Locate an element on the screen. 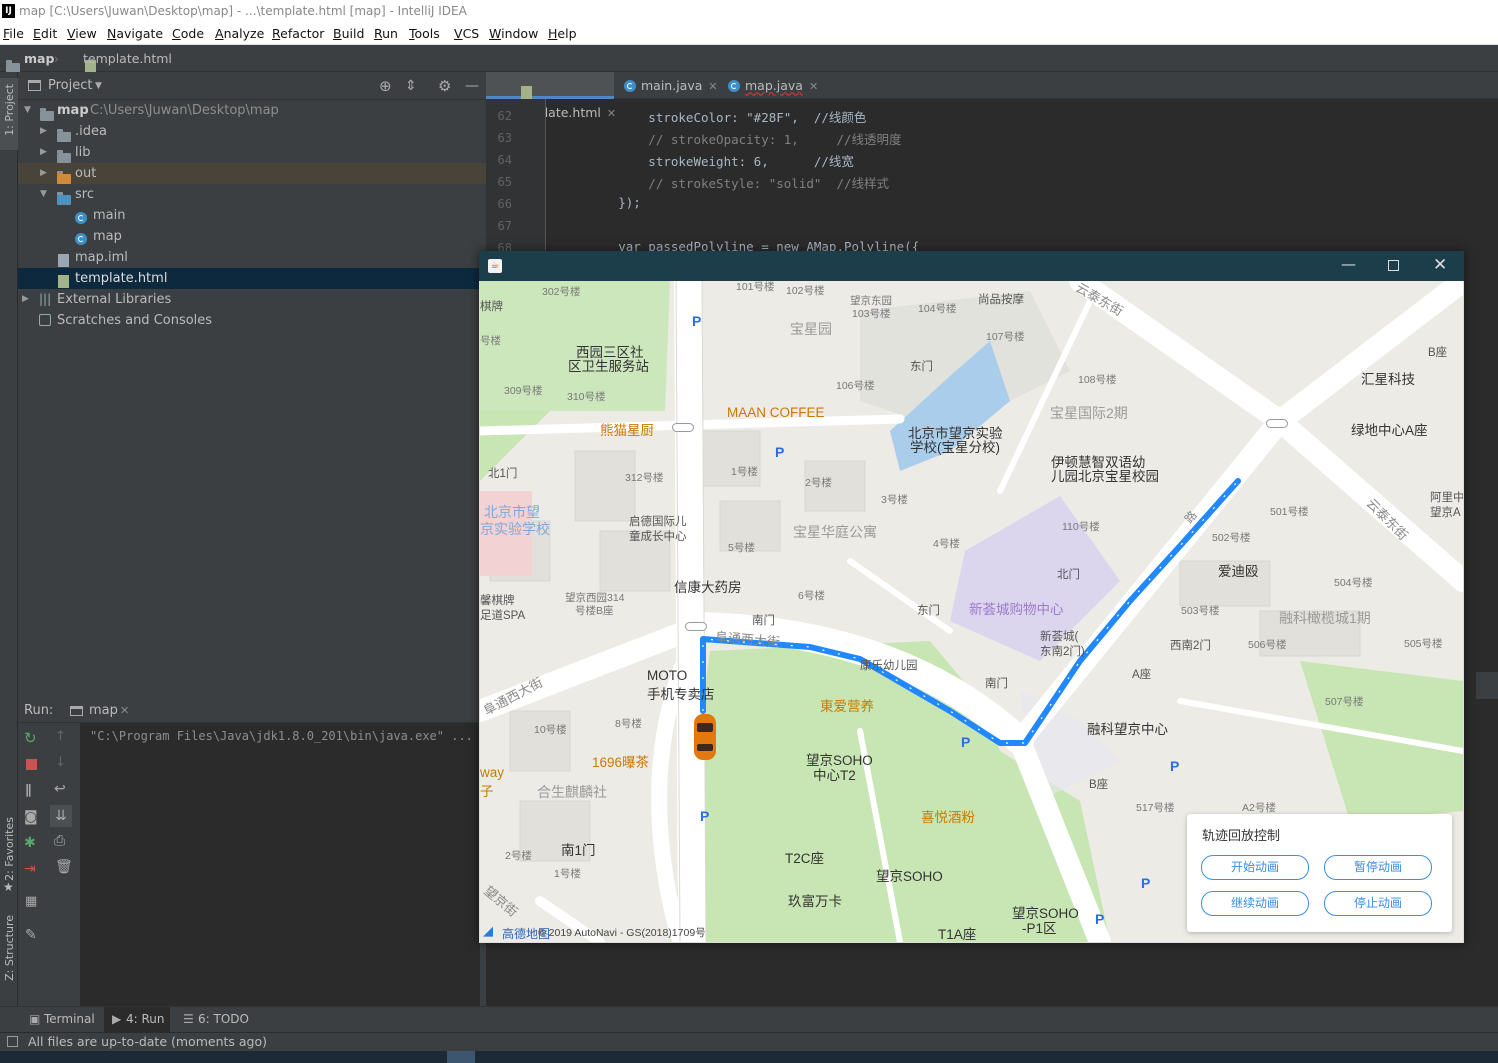  pause-animation-button: 暂停动画 is located at coordinates (1378, 867).